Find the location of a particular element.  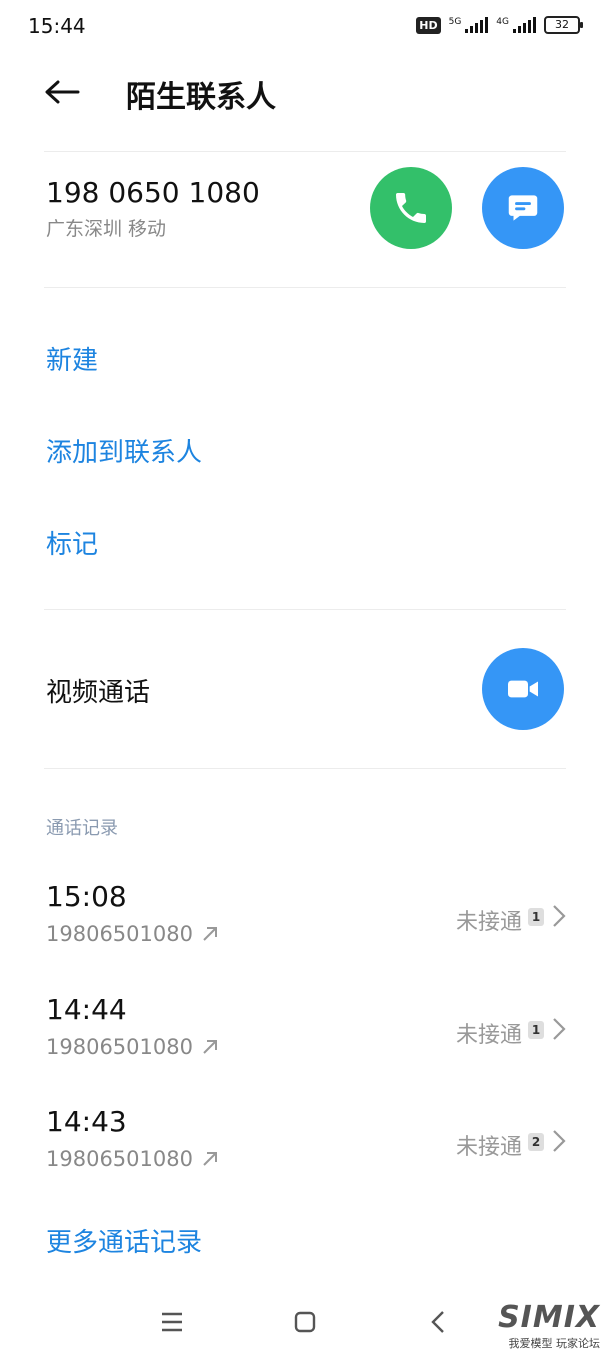

status-bar: 15:44 HD 5G 4G 32 is located at coordinates (305, 28).